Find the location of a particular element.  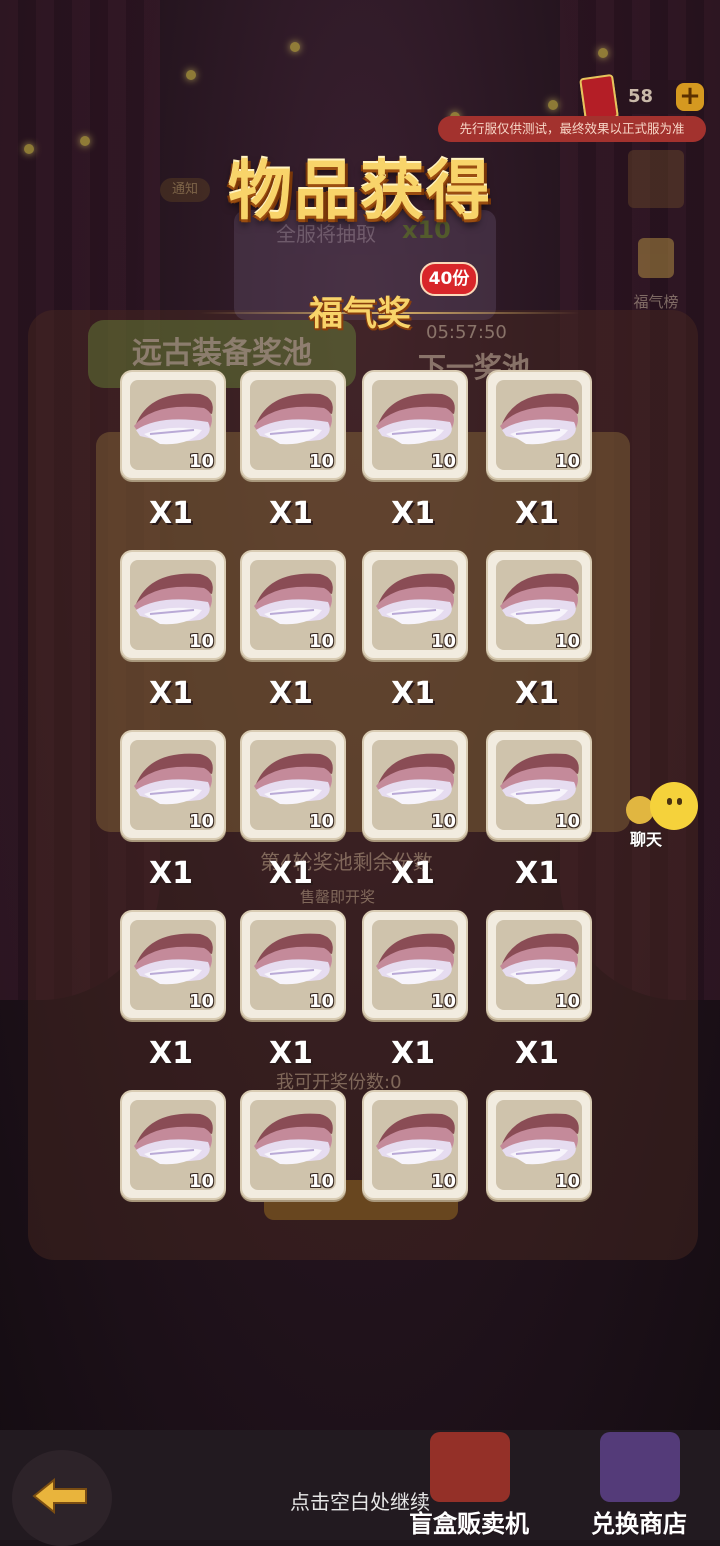

fortune-ranking-label: 福气榜 is located at coordinates (656, 302).